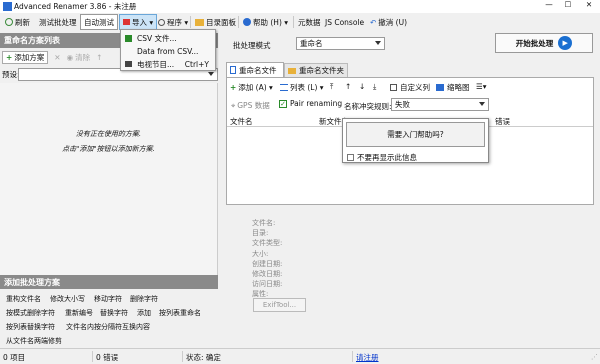 The height and width of the screenshot is (364, 600). I want to click on menu-item-tv-show: 电视节目... Ctrl+Y, so click(168, 64).